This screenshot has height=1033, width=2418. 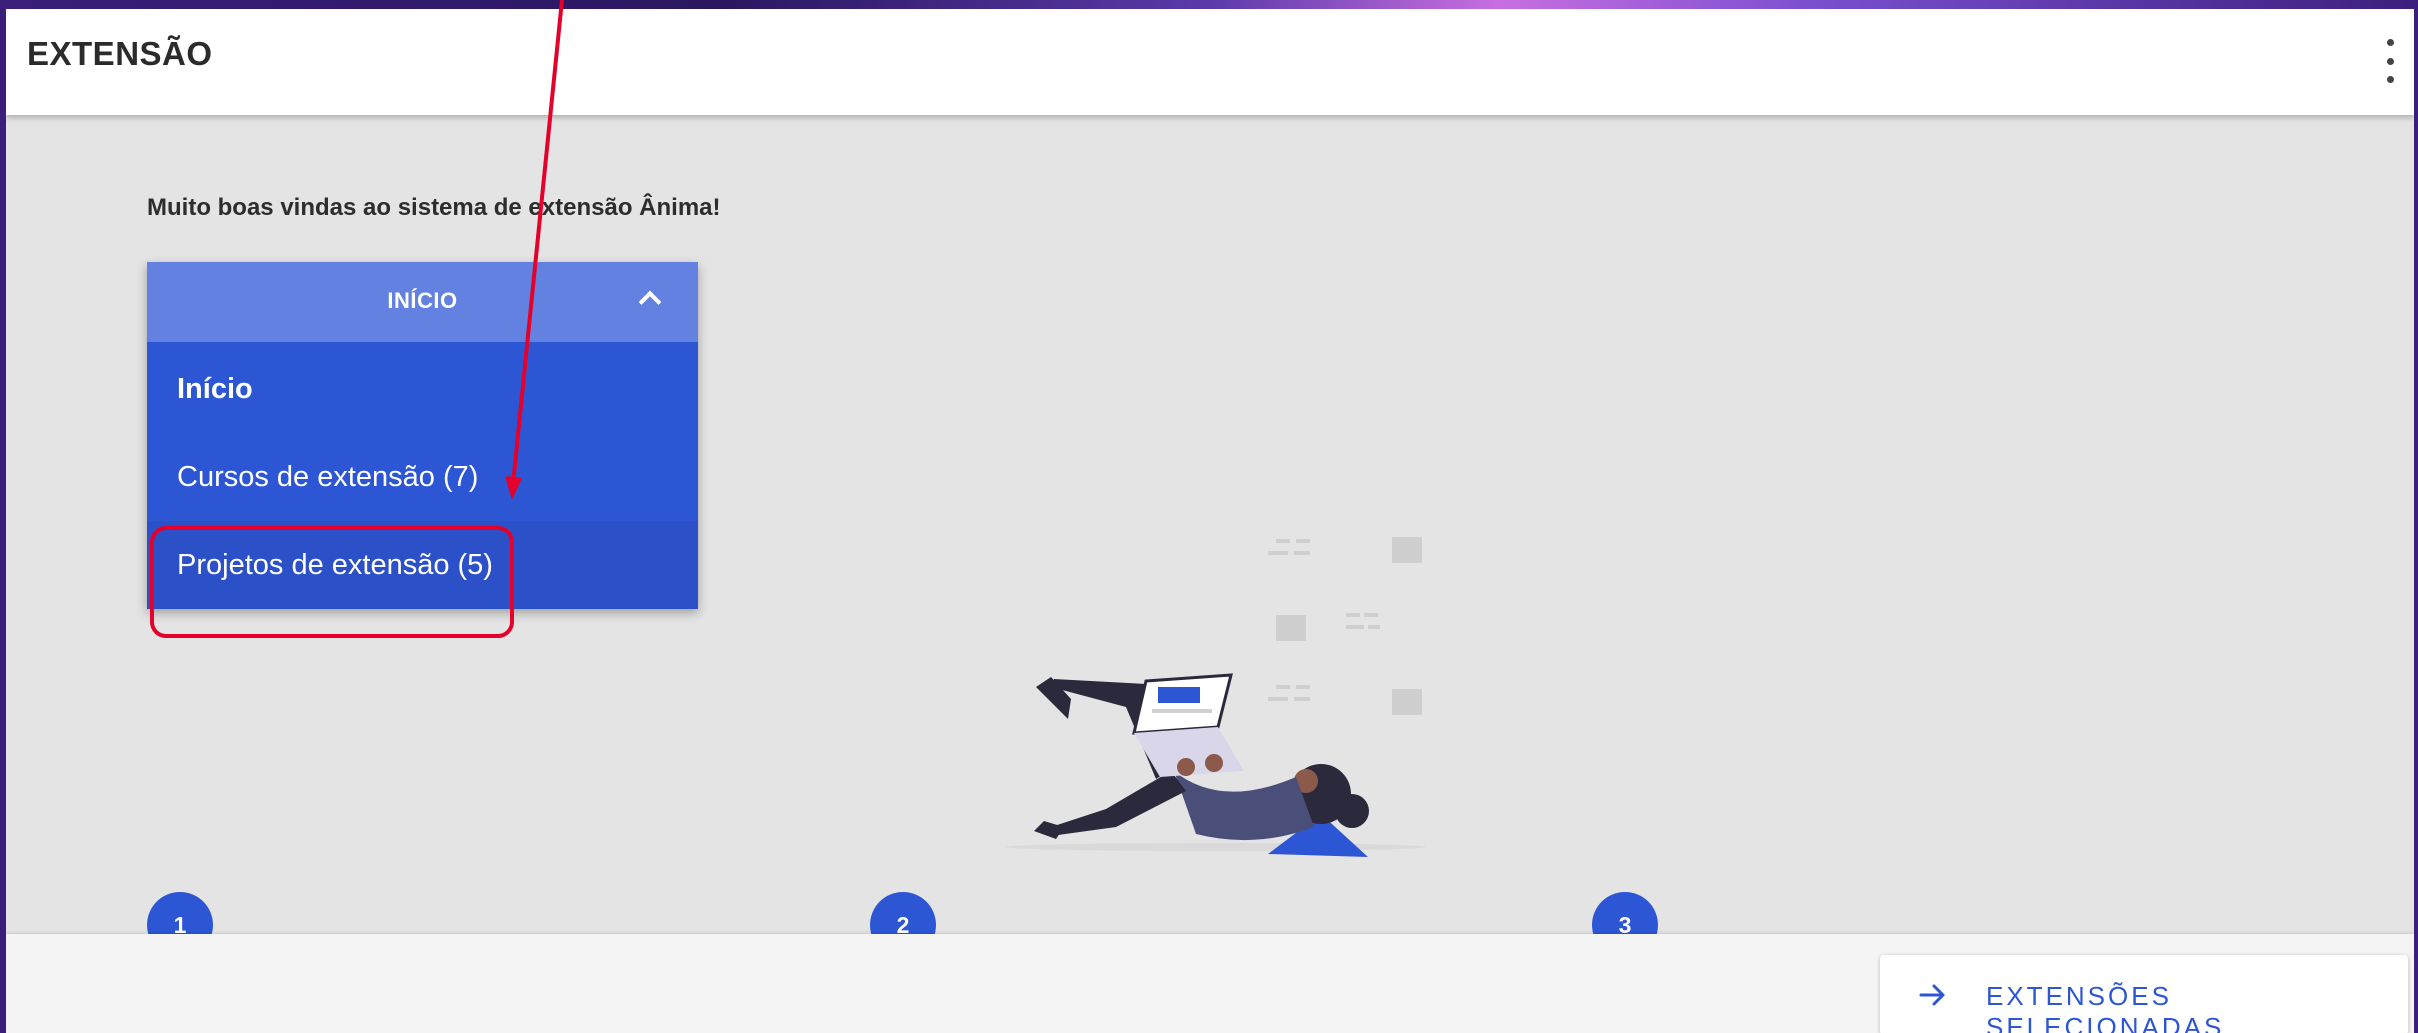 What do you see at coordinates (534, 250) in the screenshot?
I see `annotation-arrow-icon` at bounding box center [534, 250].